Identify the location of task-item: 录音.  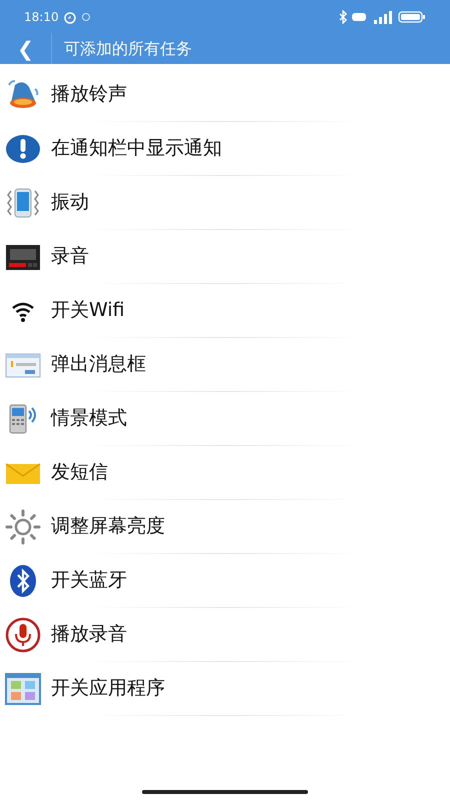
(225, 256).